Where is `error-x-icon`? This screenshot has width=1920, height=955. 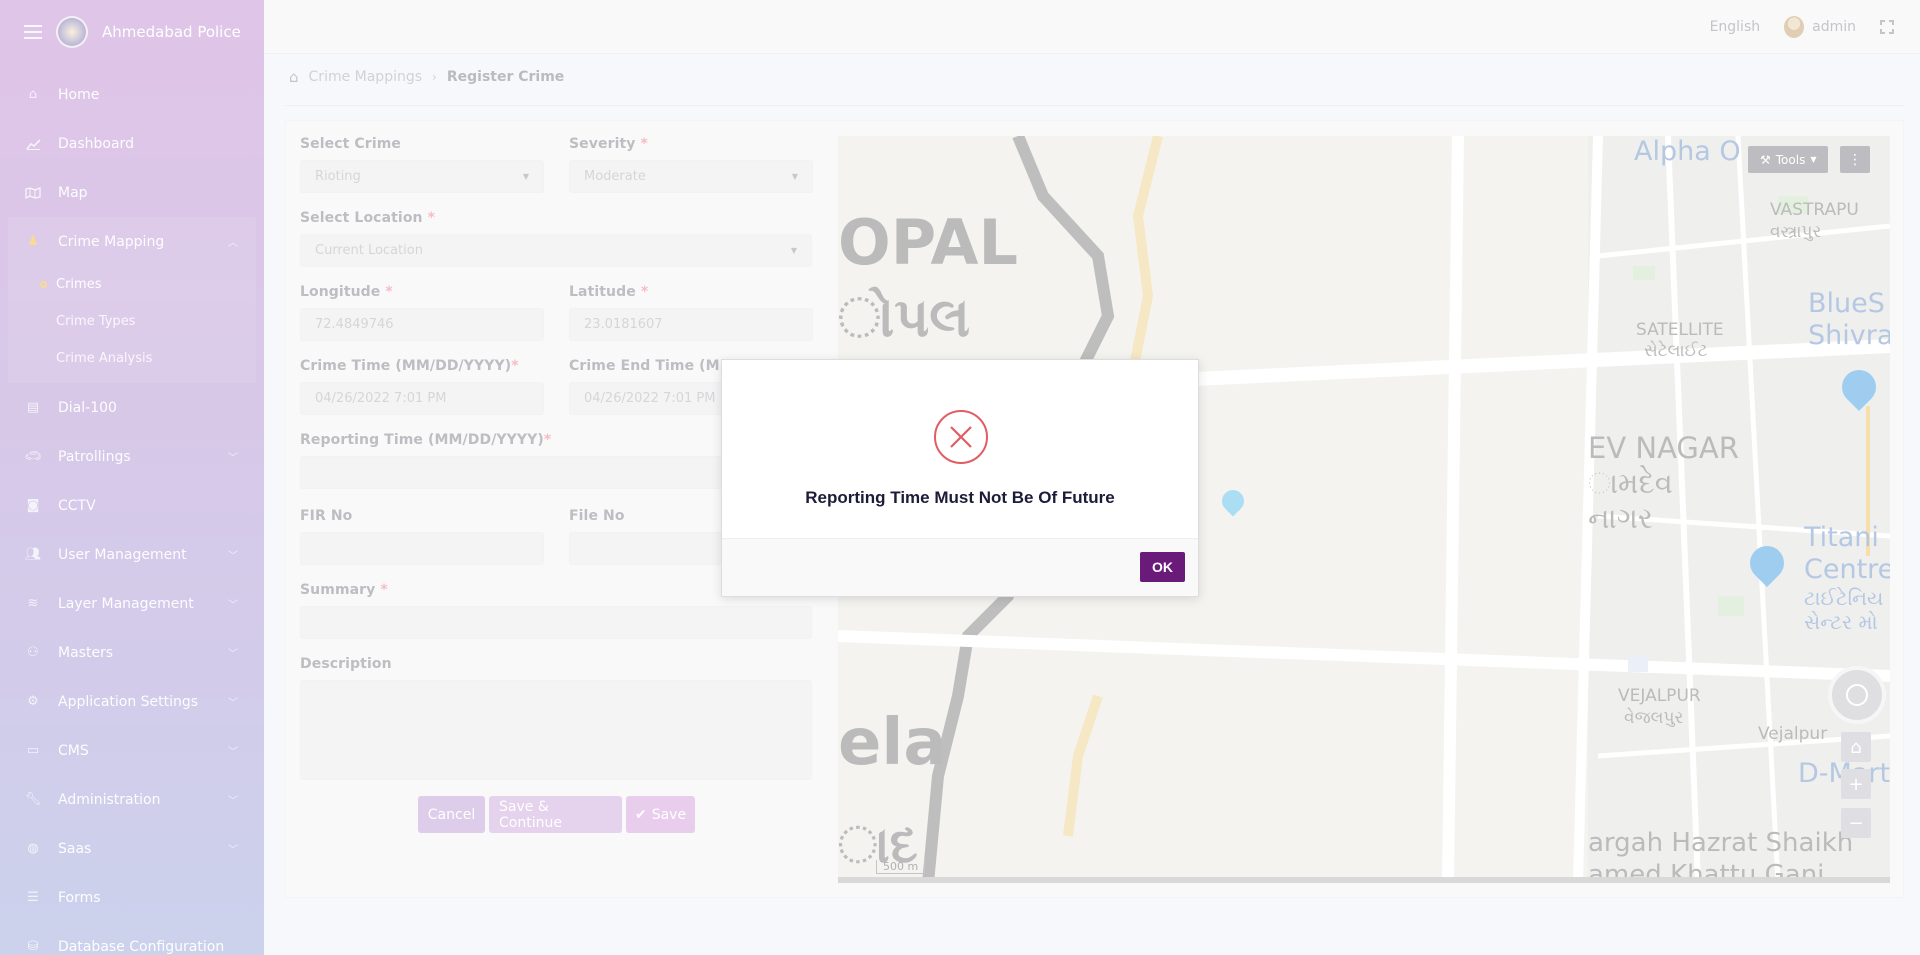 error-x-icon is located at coordinates (961, 437).